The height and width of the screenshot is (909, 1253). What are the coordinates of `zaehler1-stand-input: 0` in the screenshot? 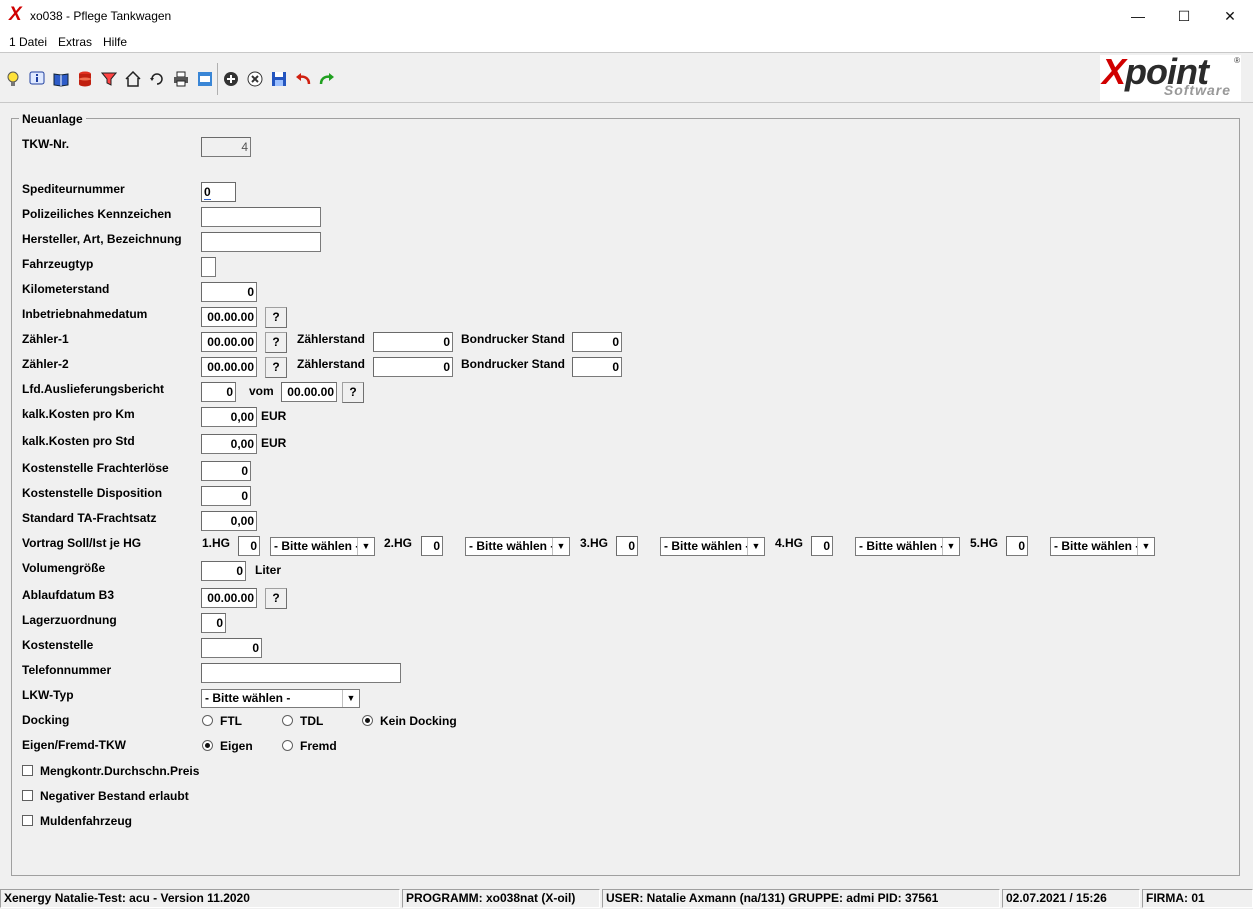 It's located at (413, 342).